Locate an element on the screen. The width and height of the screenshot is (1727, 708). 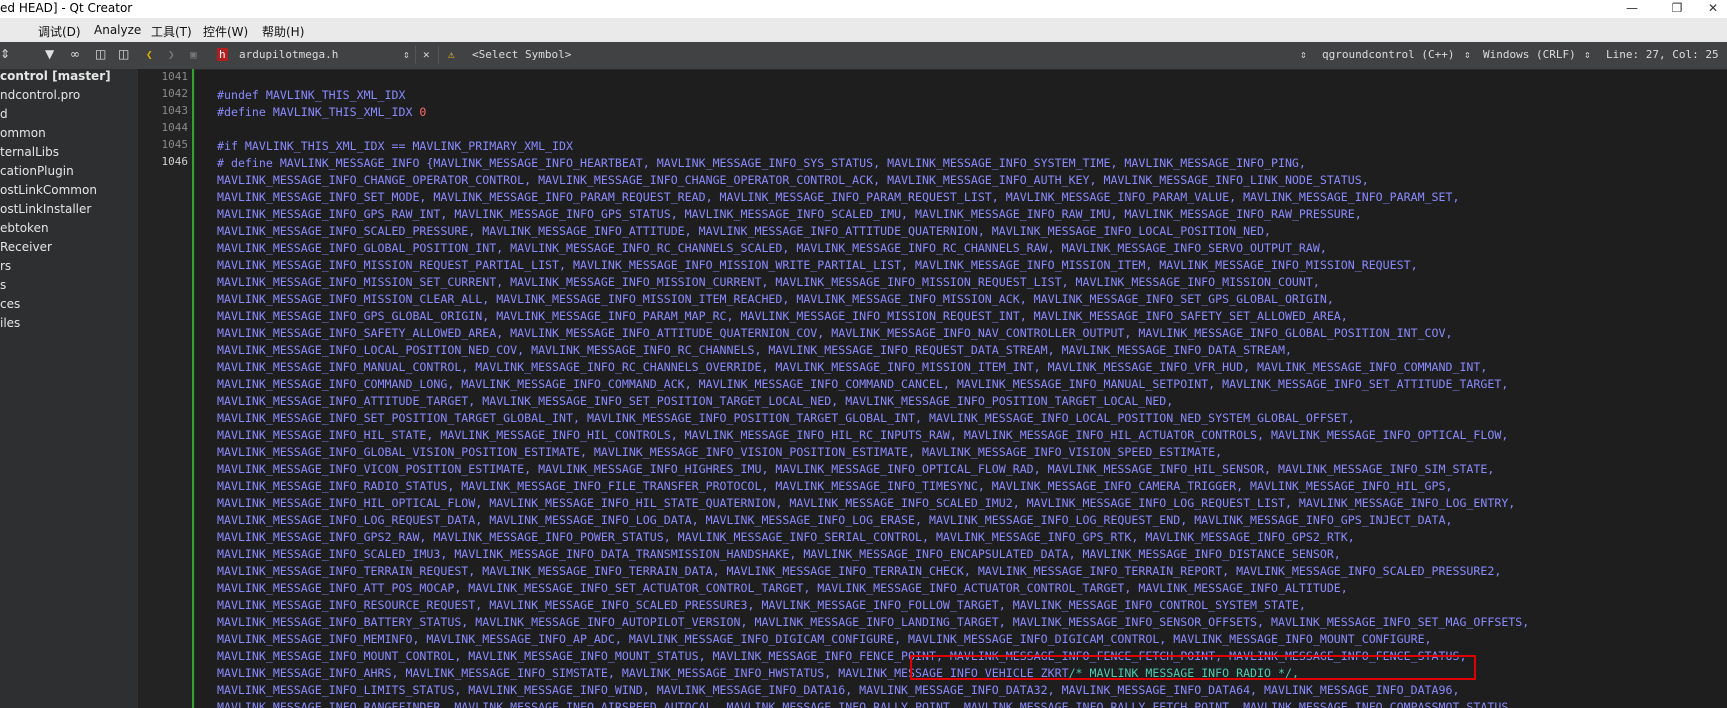
sidebar-toolbar: ⇕ ▼ ∞ ◫ ◫ is located at coordinates (69, 56).